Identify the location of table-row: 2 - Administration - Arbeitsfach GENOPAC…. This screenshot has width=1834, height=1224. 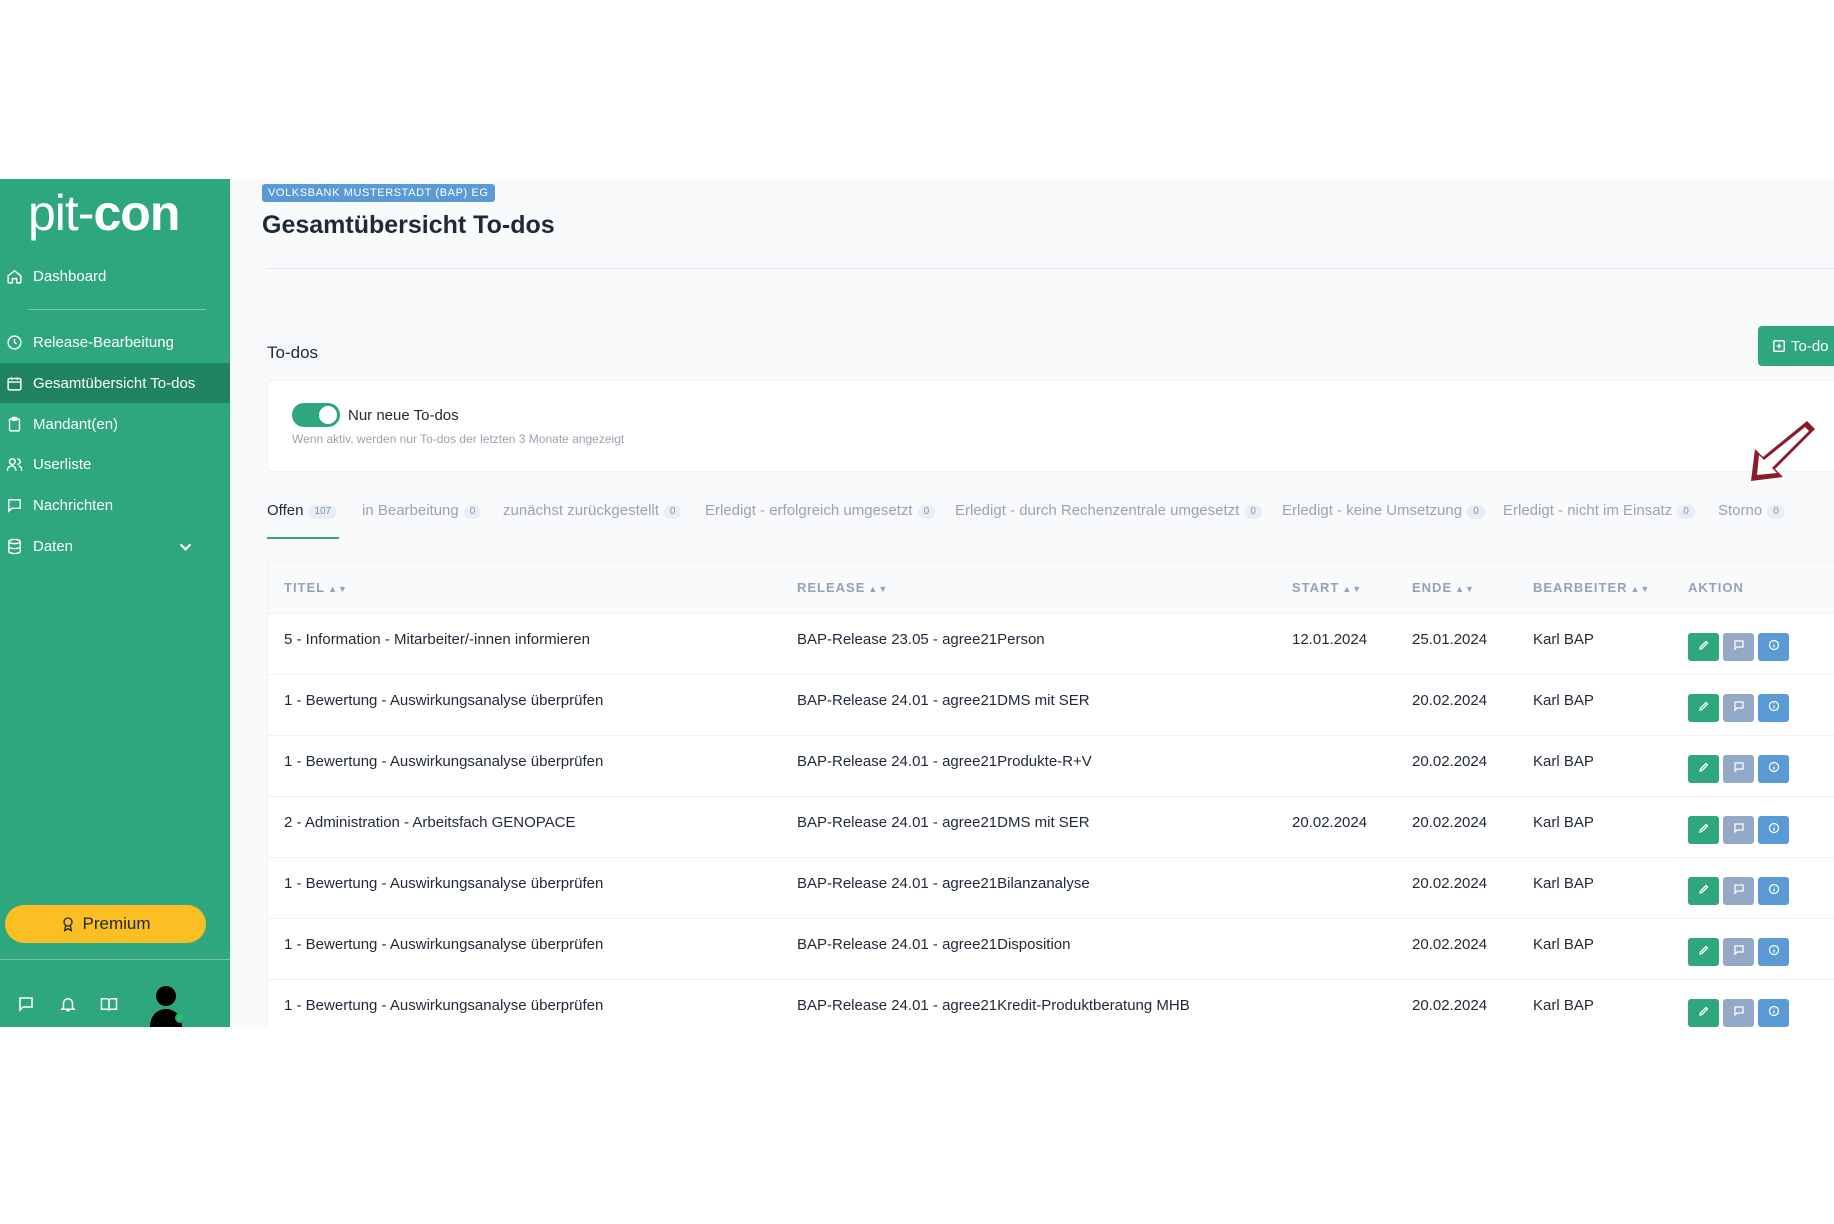
(1051, 826).